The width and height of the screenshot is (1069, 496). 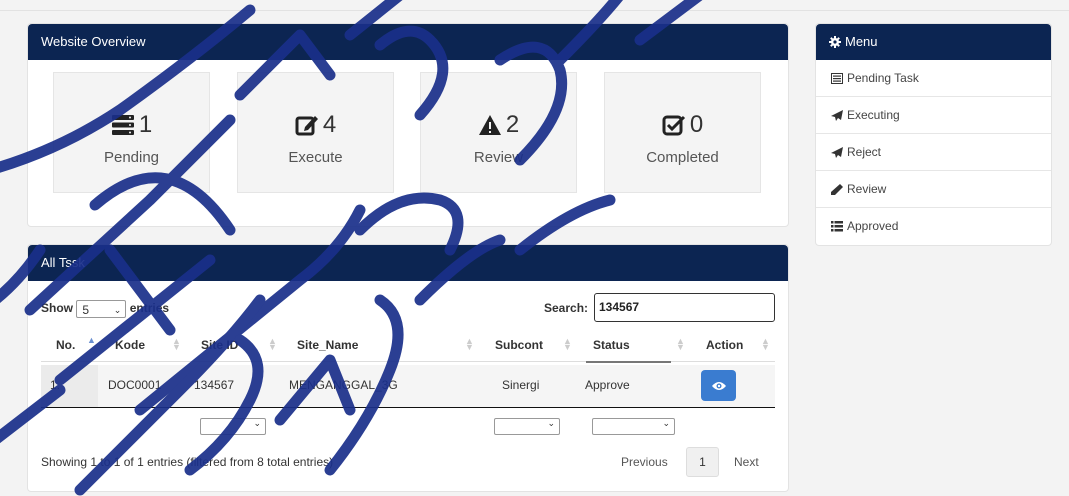 I want to click on stat-value: 0, so click(x=696, y=124).